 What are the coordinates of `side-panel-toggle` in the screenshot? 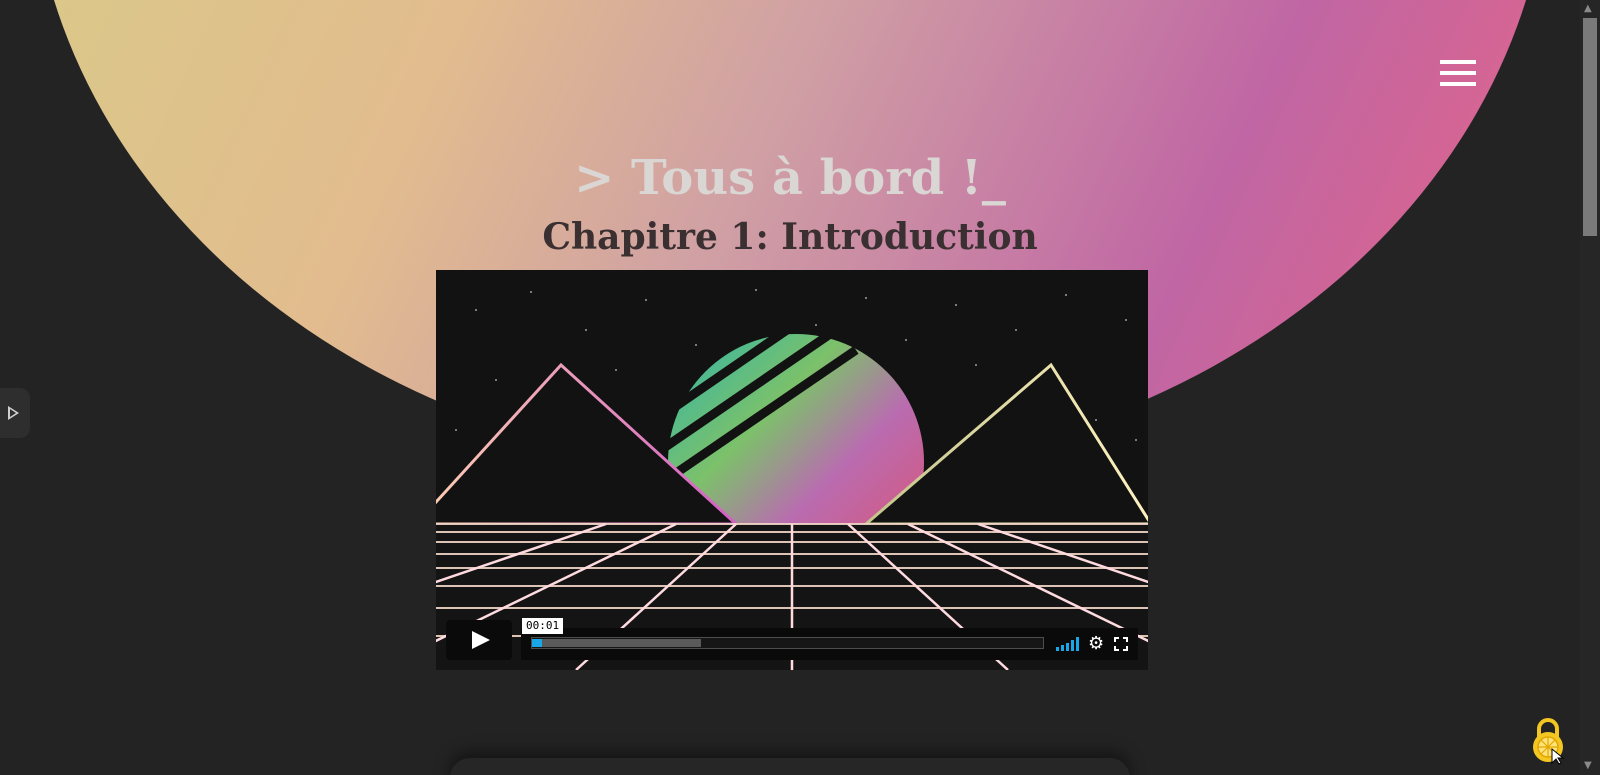 It's located at (15, 413).